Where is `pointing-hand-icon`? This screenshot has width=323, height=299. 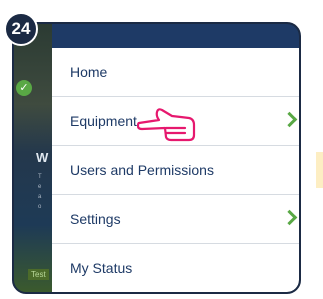
pointing-hand-icon is located at coordinates (166, 125).